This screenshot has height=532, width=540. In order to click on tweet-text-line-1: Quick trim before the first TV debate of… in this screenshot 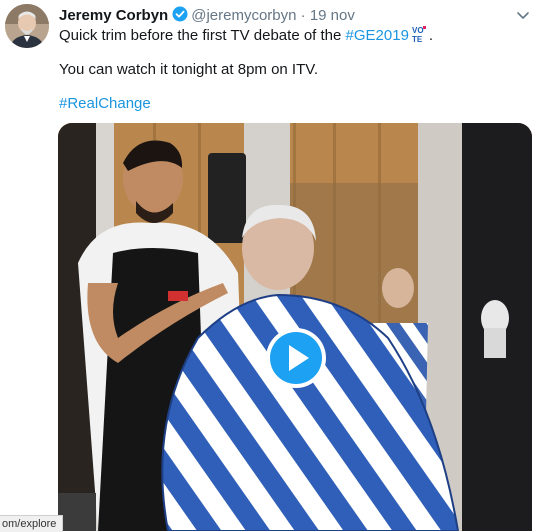, I will do `click(246, 35)`.